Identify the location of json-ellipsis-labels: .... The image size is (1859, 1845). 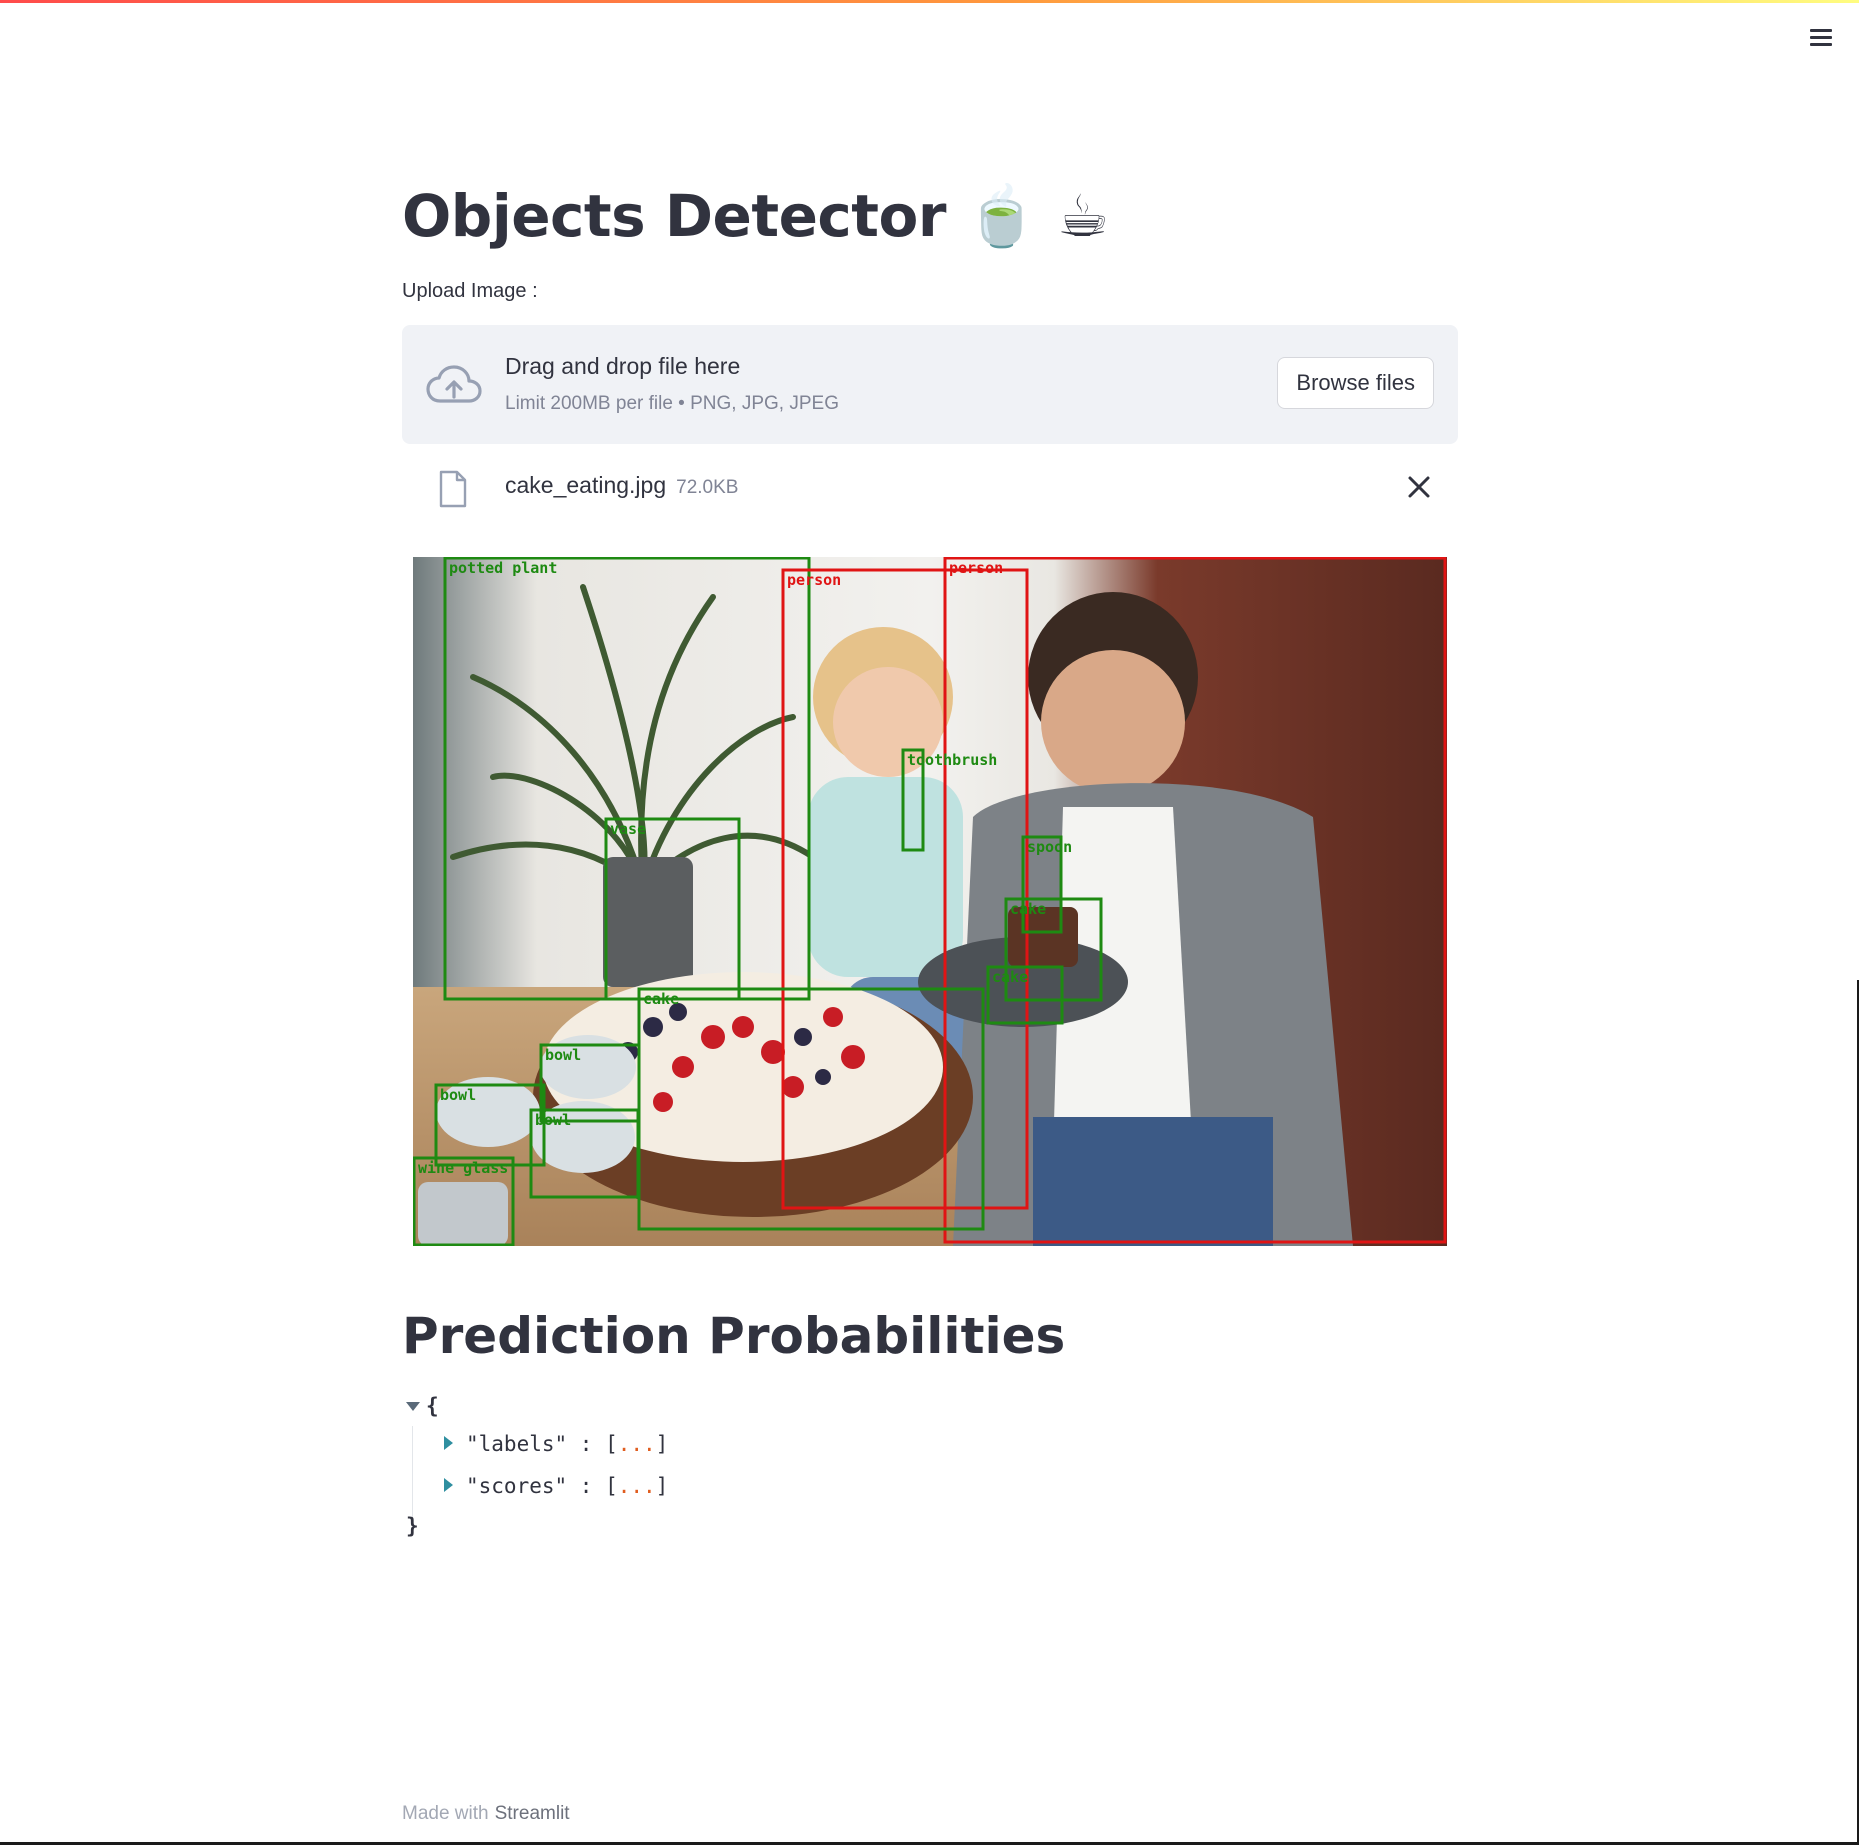
(636, 1444).